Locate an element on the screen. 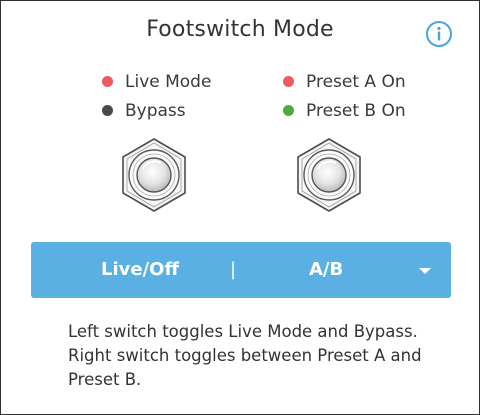  bypass-dot-icon is located at coordinates (107, 110).